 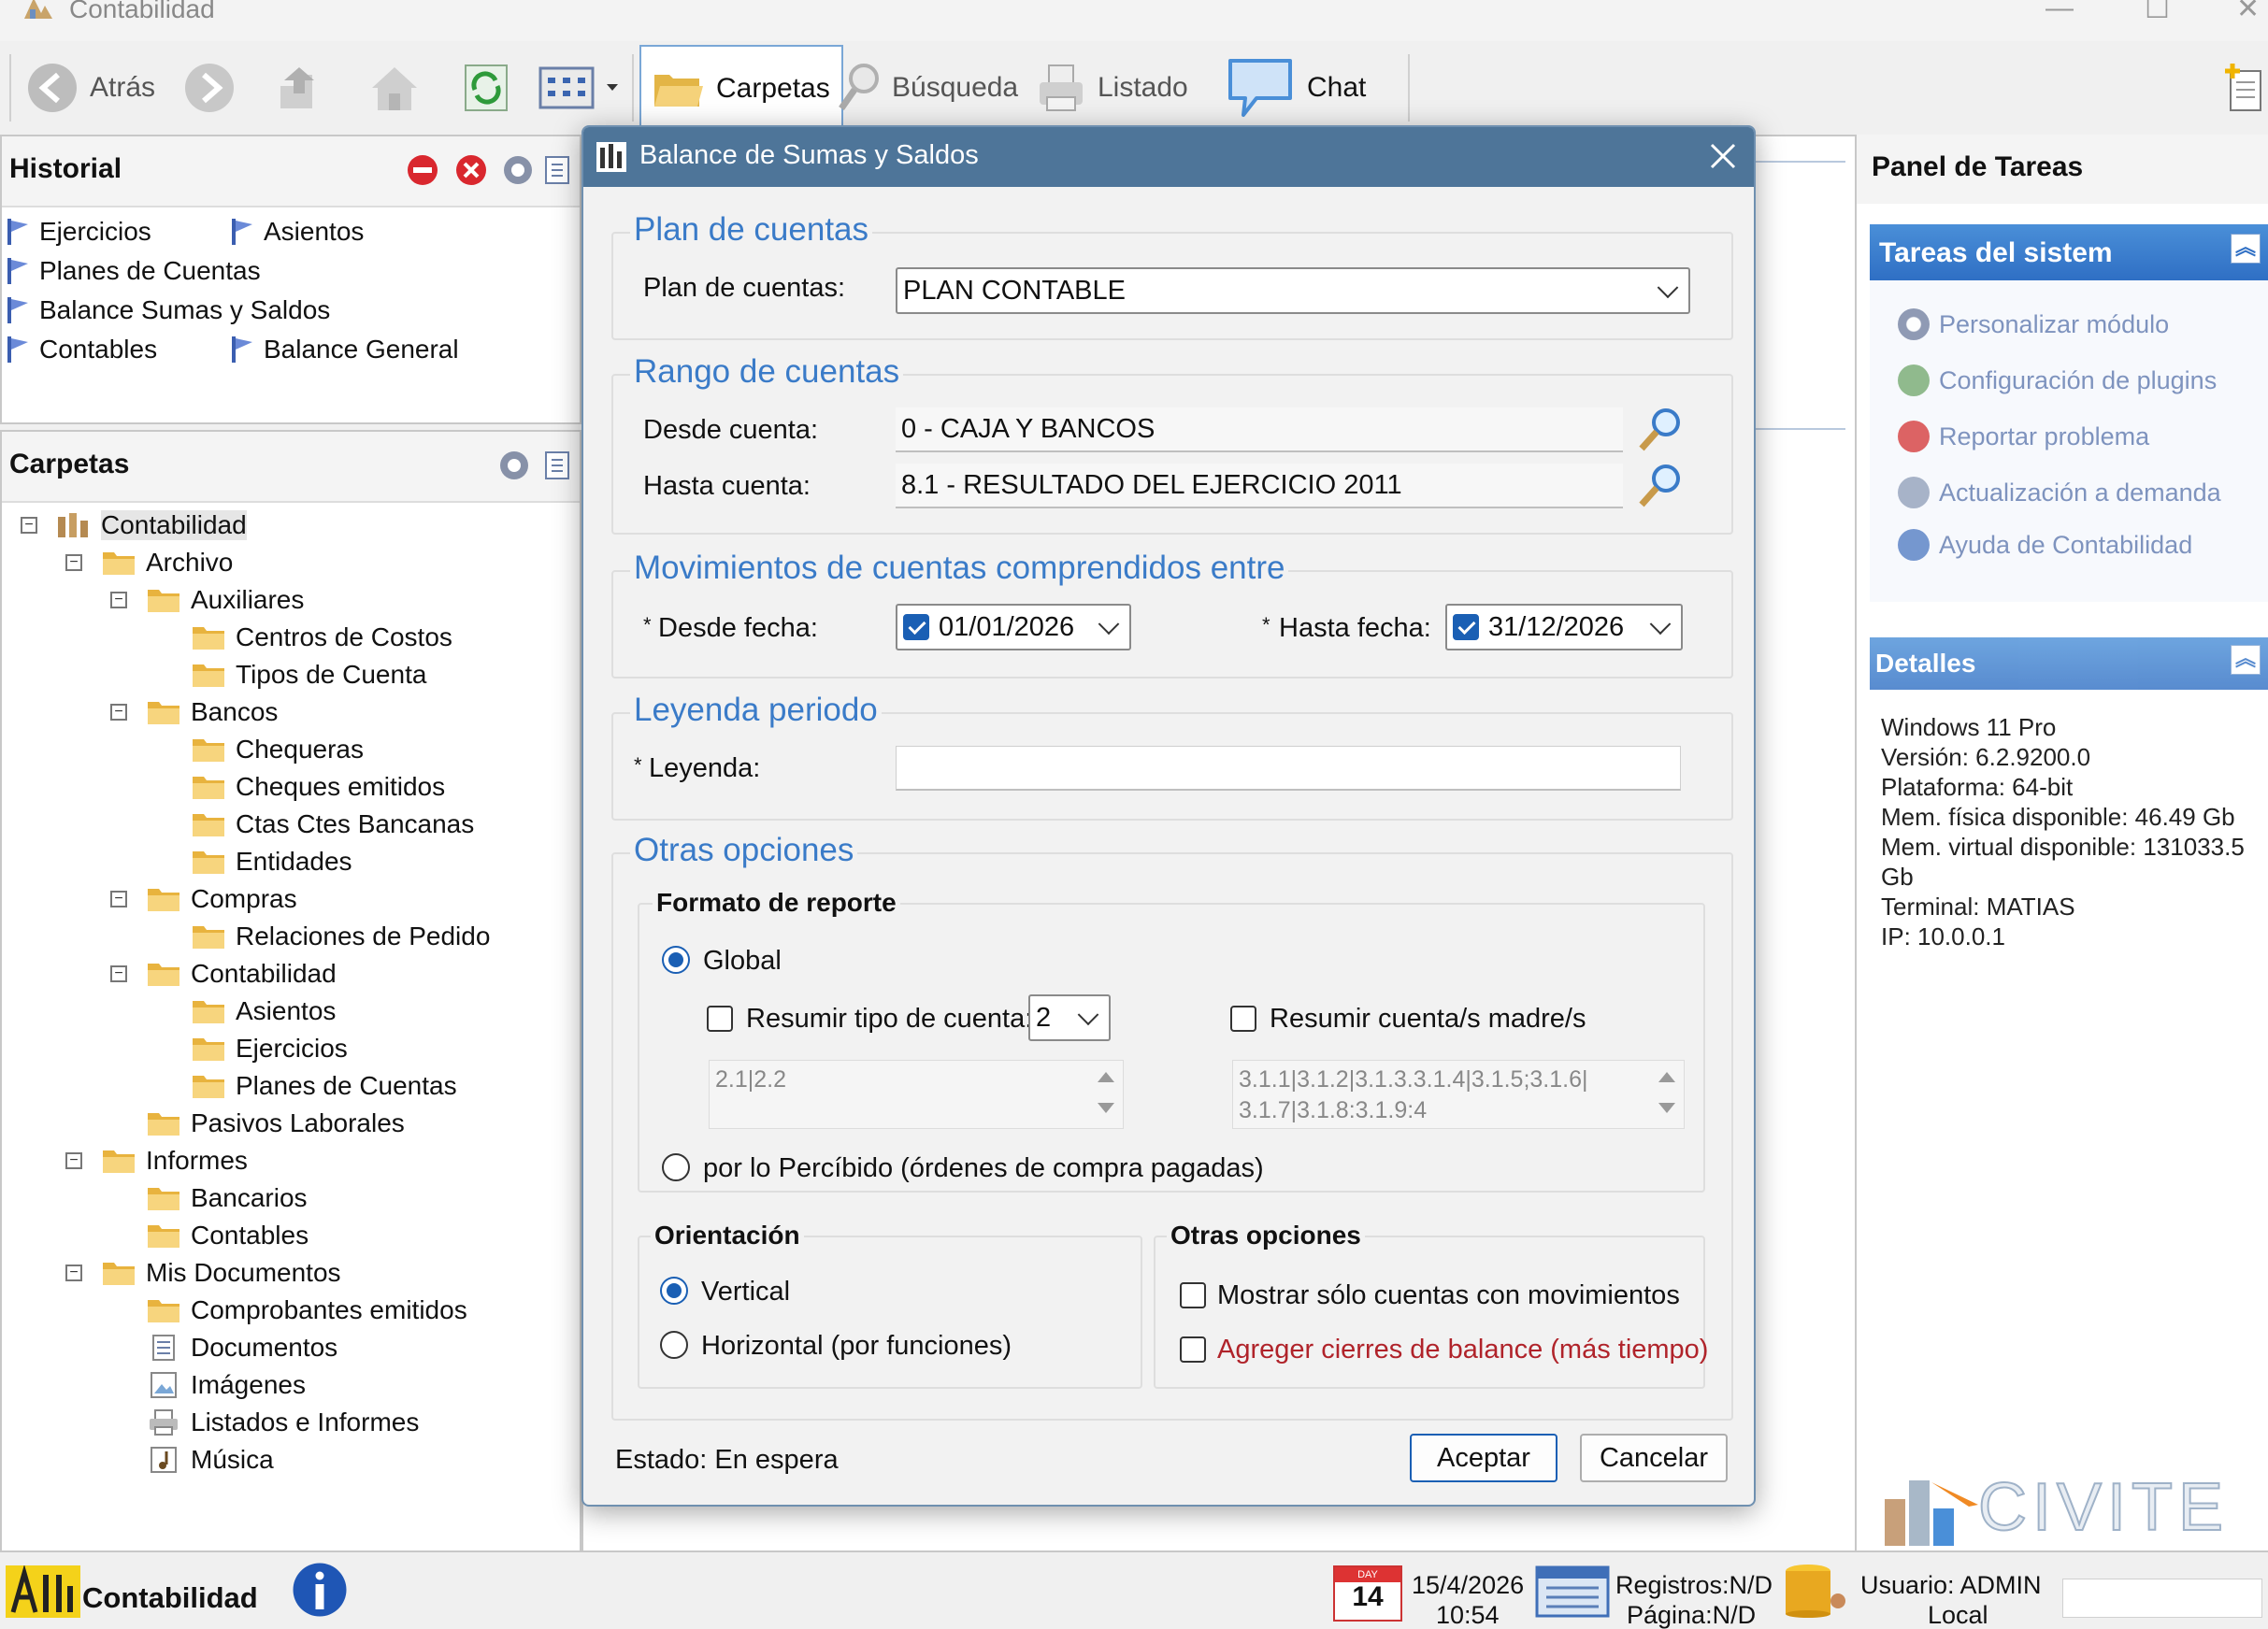 What do you see at coordinates (322, 638) in the screenshot?
I see `tree-node-centros-de-costos: Centros de Costos` at bounding box center [322, 638].